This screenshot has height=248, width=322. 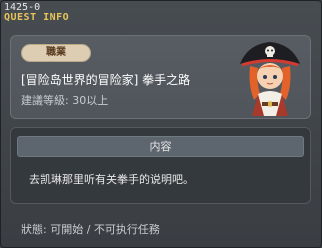 What do you see at coordinates (37, 17) in the screenshot?
I see `window-title: QUEST INFO` at bounding box center [37, 17].